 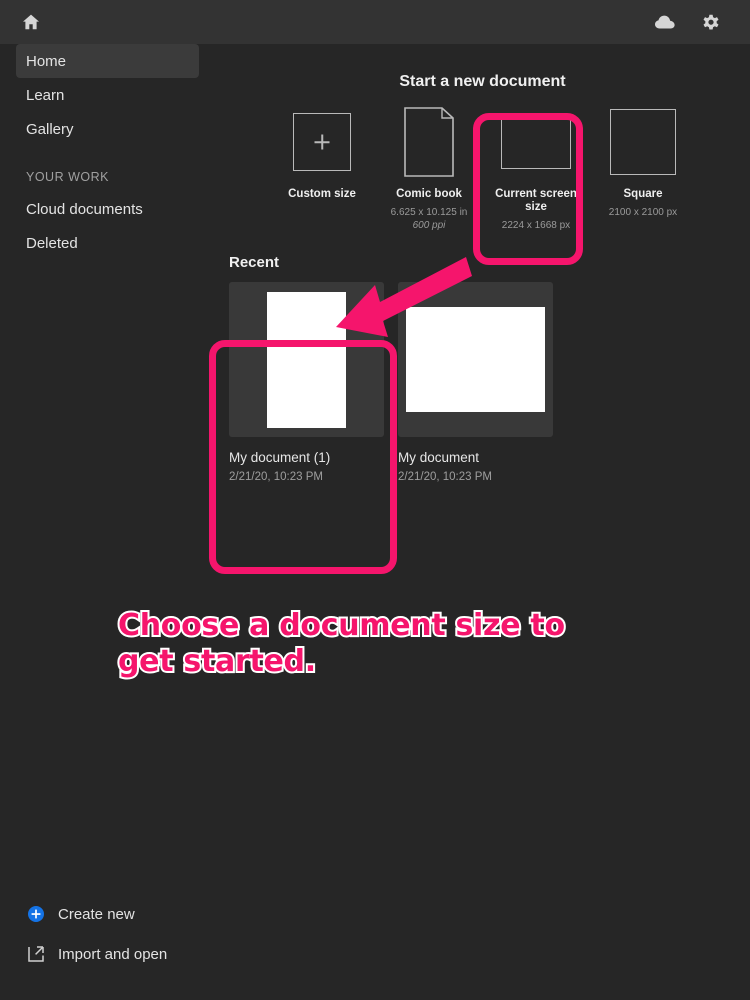 I want to click on import-and-open-label: Import and open, so click(x=113, y=954).